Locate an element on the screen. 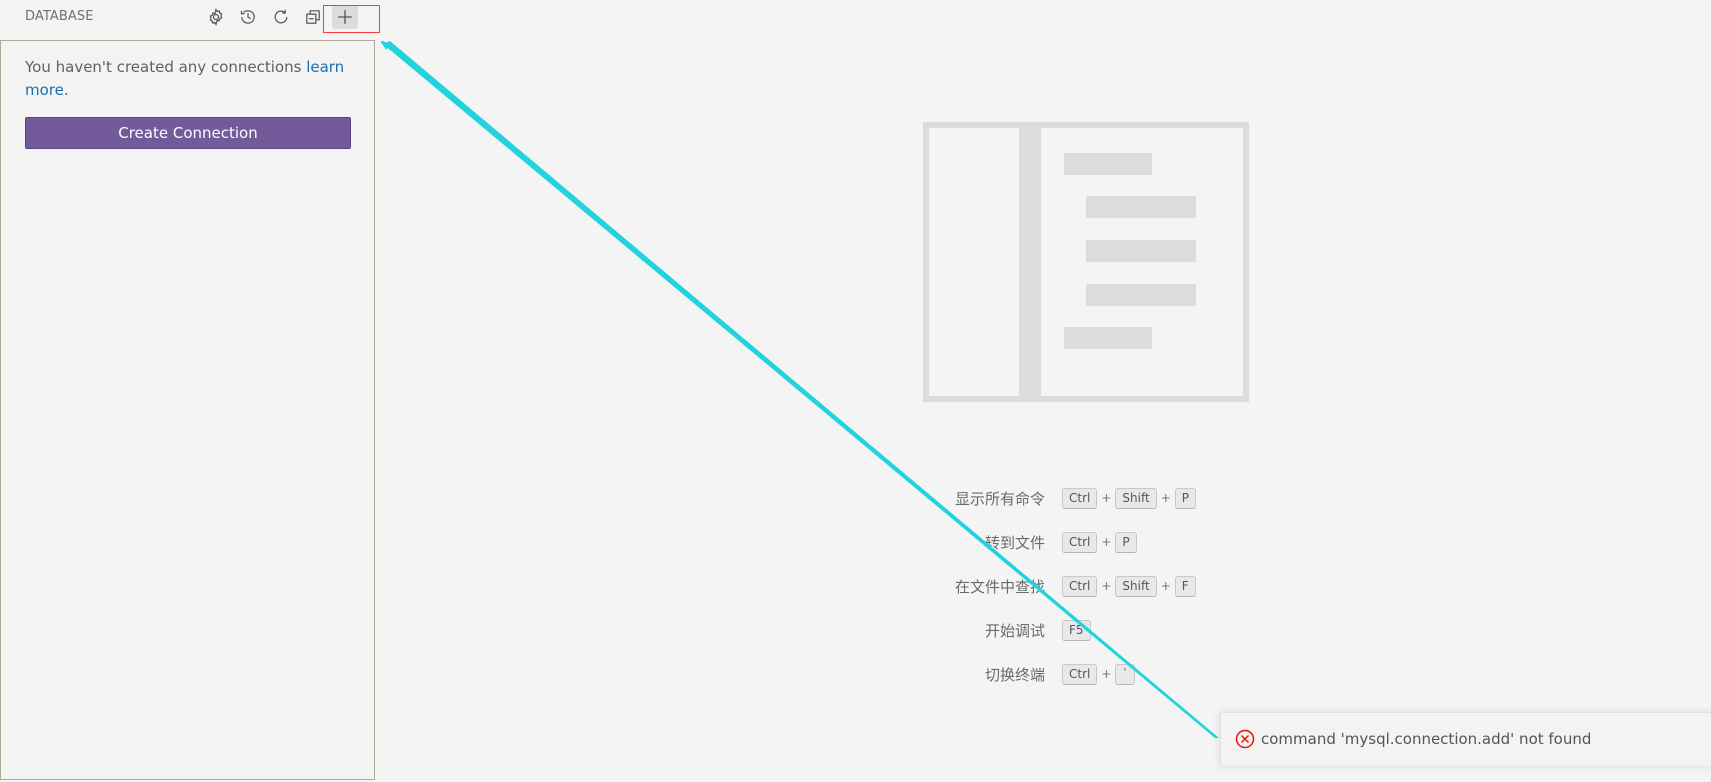 The width and height of the screenshot is (1711, 782). shortcut-row: 转到文件 Ctrl + P is located at coordinates (1100, 542).